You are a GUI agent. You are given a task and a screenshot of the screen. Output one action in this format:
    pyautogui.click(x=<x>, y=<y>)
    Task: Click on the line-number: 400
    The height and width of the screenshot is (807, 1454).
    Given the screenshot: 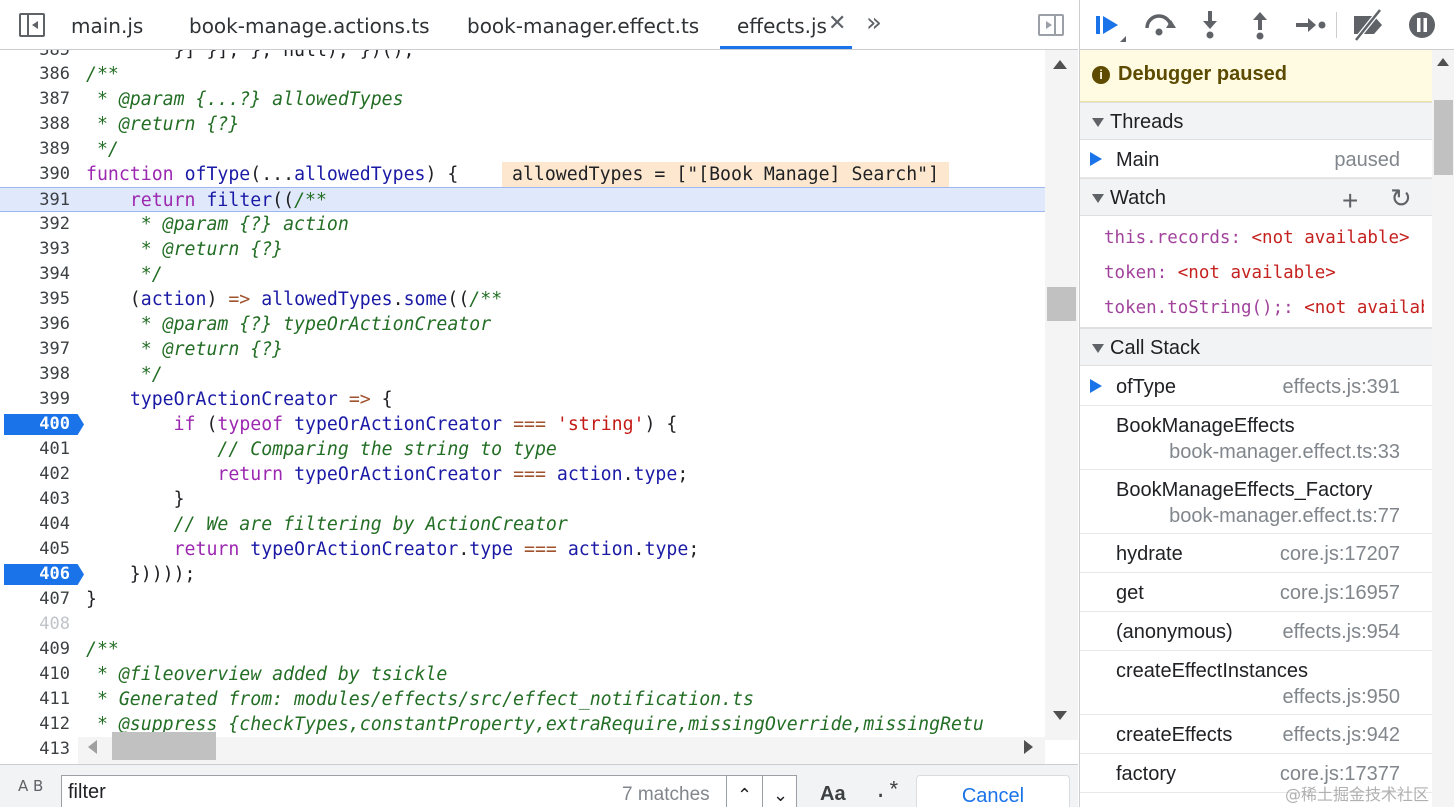 What is the action you would take?
    pyautogui.click(x=35, y=424)
    